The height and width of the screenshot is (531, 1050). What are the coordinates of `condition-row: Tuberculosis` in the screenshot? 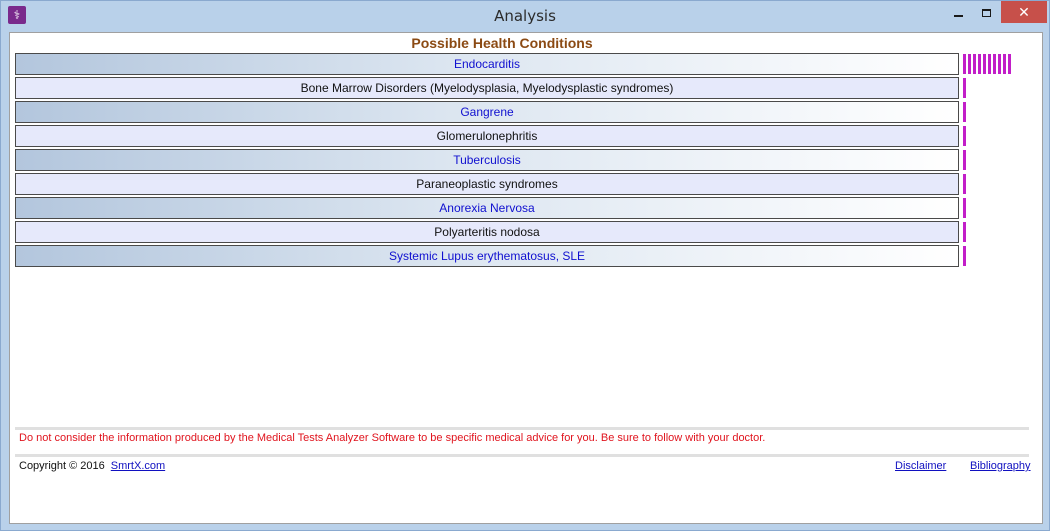 It's located at (487, 160).